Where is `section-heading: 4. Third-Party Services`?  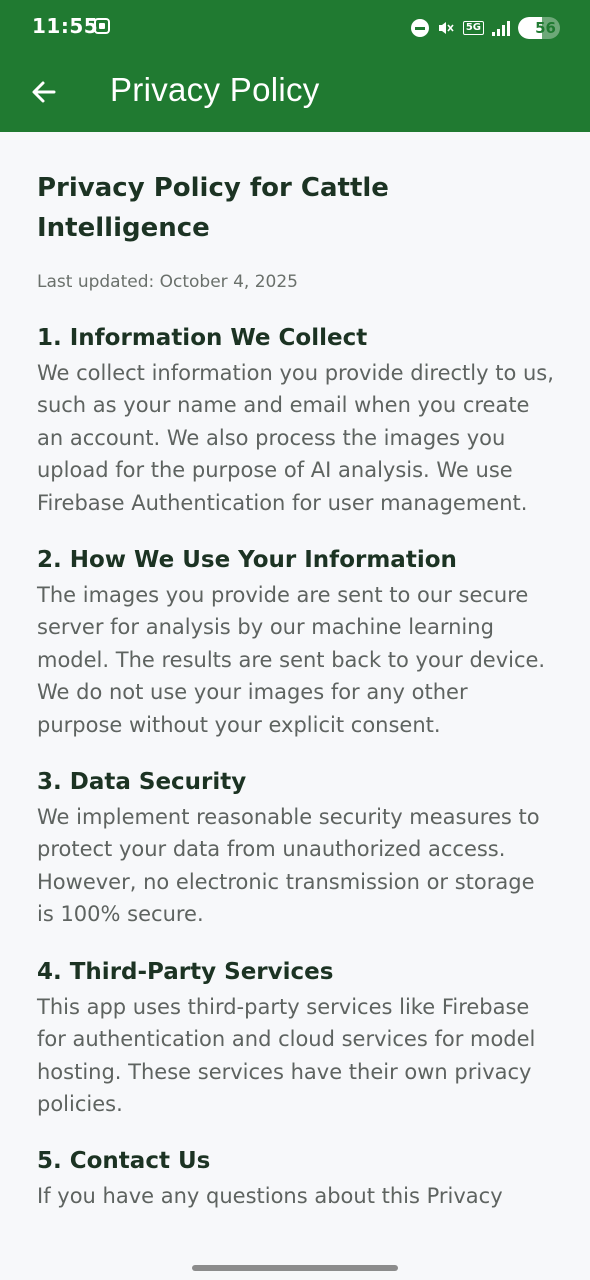 section-heading: 4. Third-Party Services is located at coordinates (185, 971).